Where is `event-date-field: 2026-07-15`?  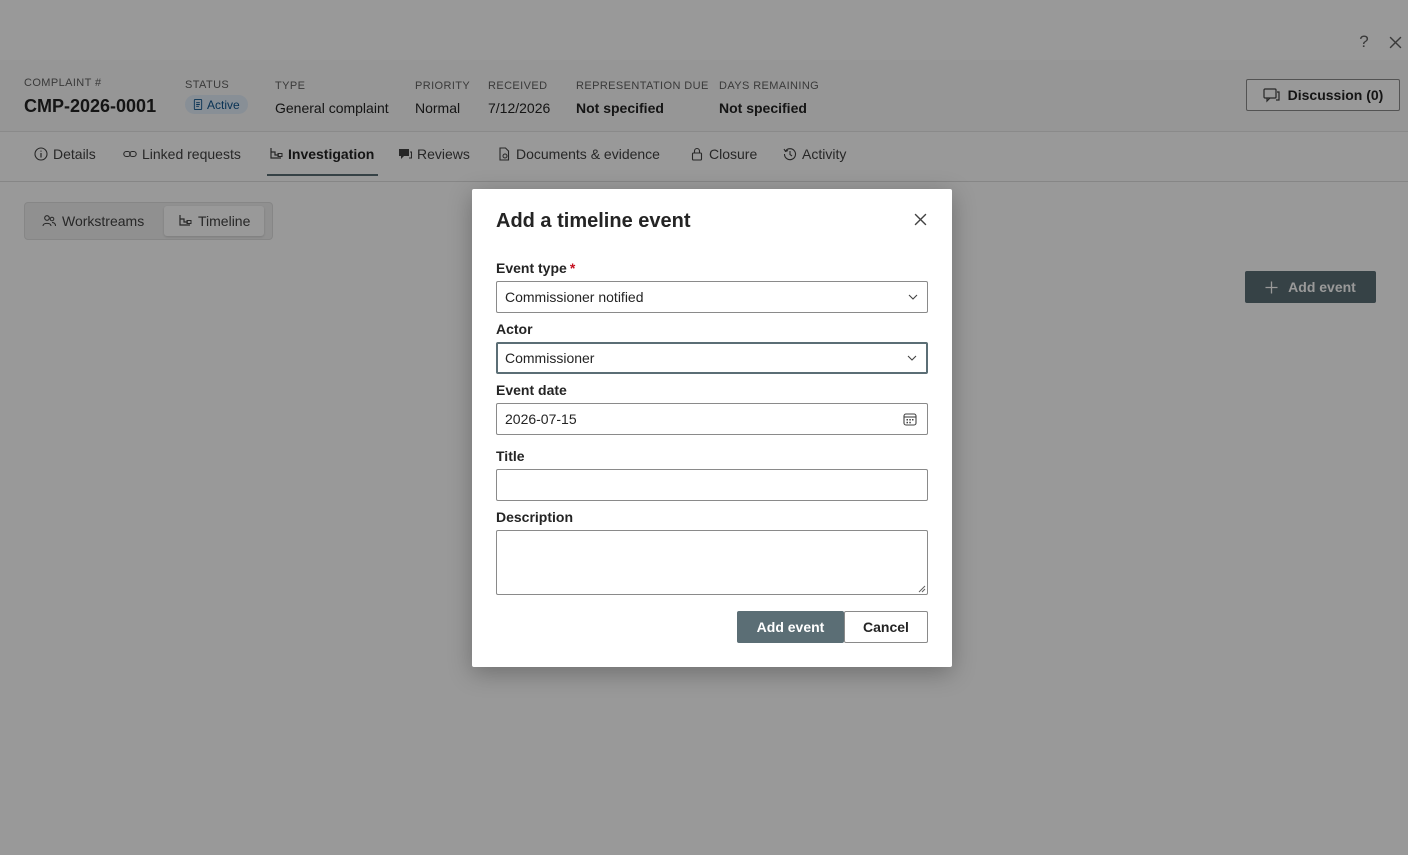
event-date-field: 2026-07-15 is located at coordinates (712, 419).